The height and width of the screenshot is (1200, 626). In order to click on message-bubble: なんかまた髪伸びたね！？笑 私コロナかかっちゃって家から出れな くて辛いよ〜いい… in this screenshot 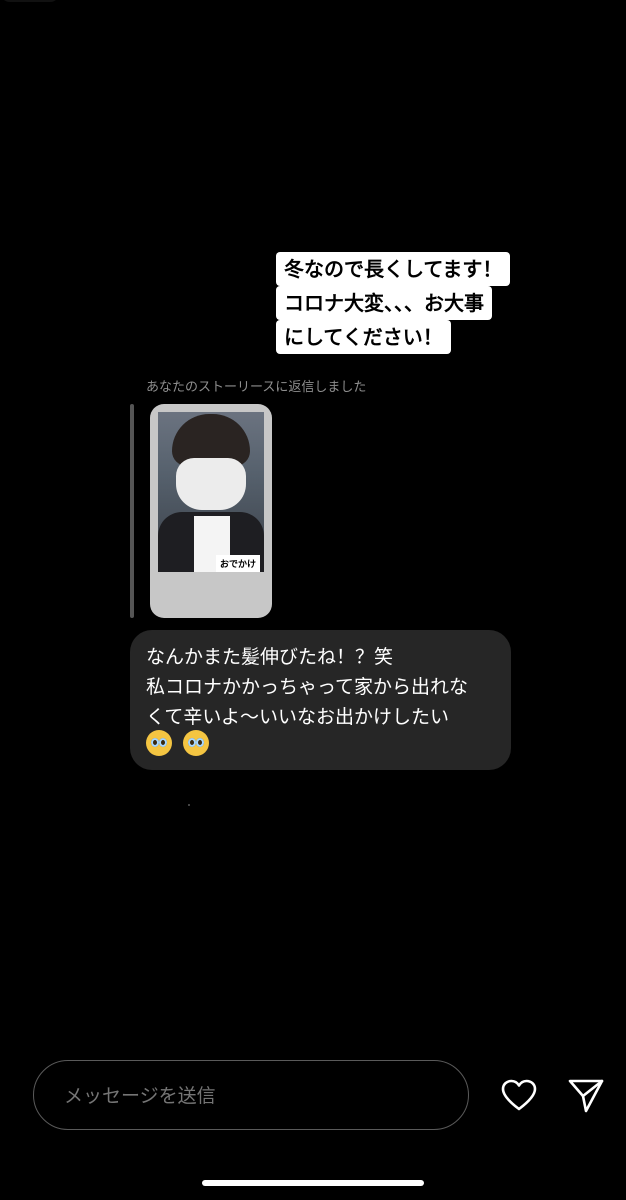, I will do `click(320, 700)`.